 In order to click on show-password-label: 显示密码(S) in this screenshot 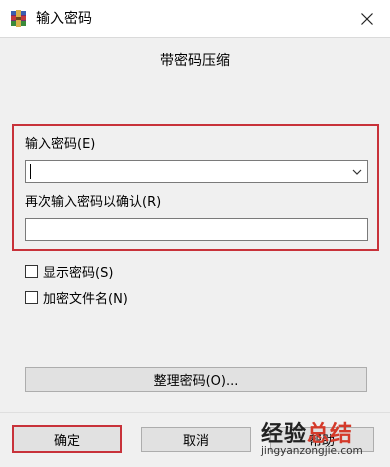, I will do `click(78, 273)`.